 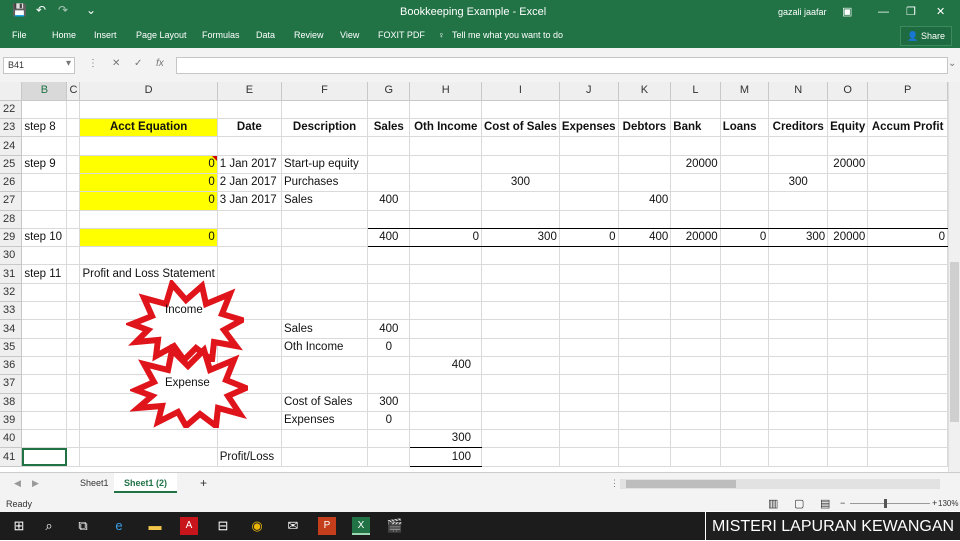 What do you see at coordinates (11, 329) in the screenshot?
I see `row-header: 34` at bounding box center [11, 329].